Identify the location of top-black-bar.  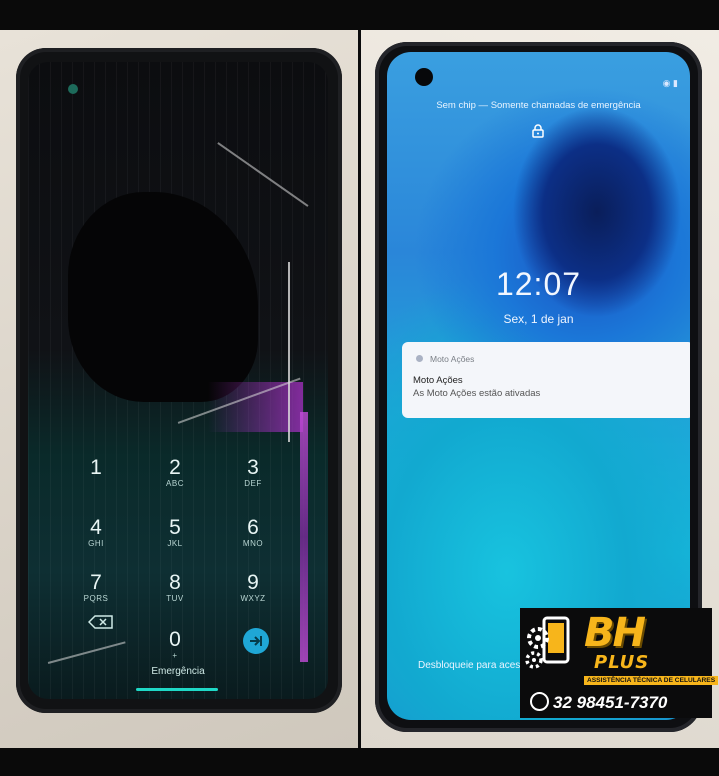
(359, 15).